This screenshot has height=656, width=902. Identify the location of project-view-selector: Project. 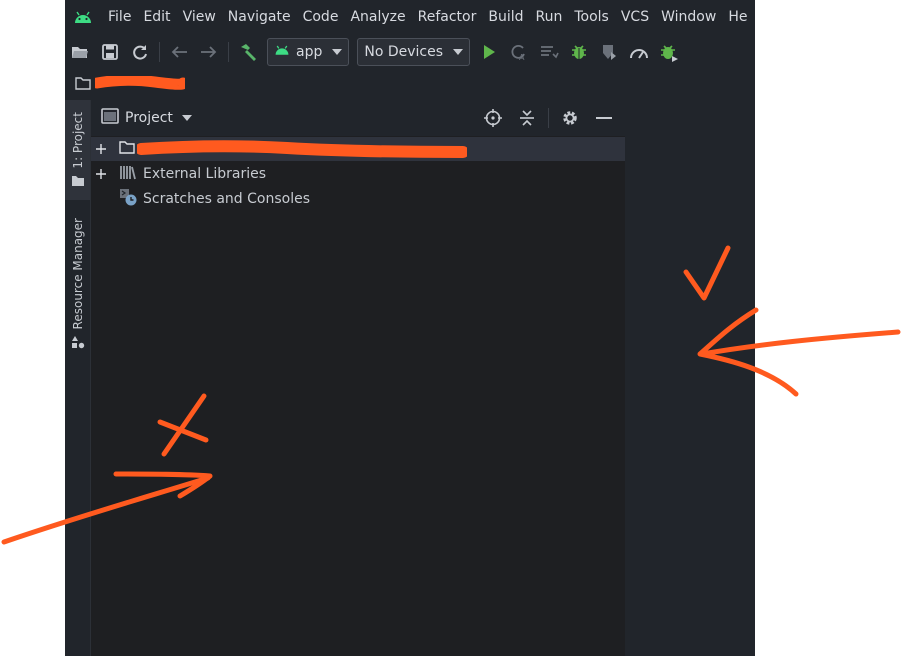
(146, 118).